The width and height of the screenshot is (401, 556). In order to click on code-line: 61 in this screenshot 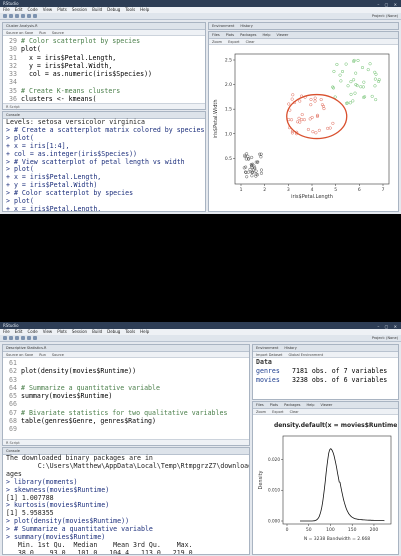, I will do `click(126, 363)`.